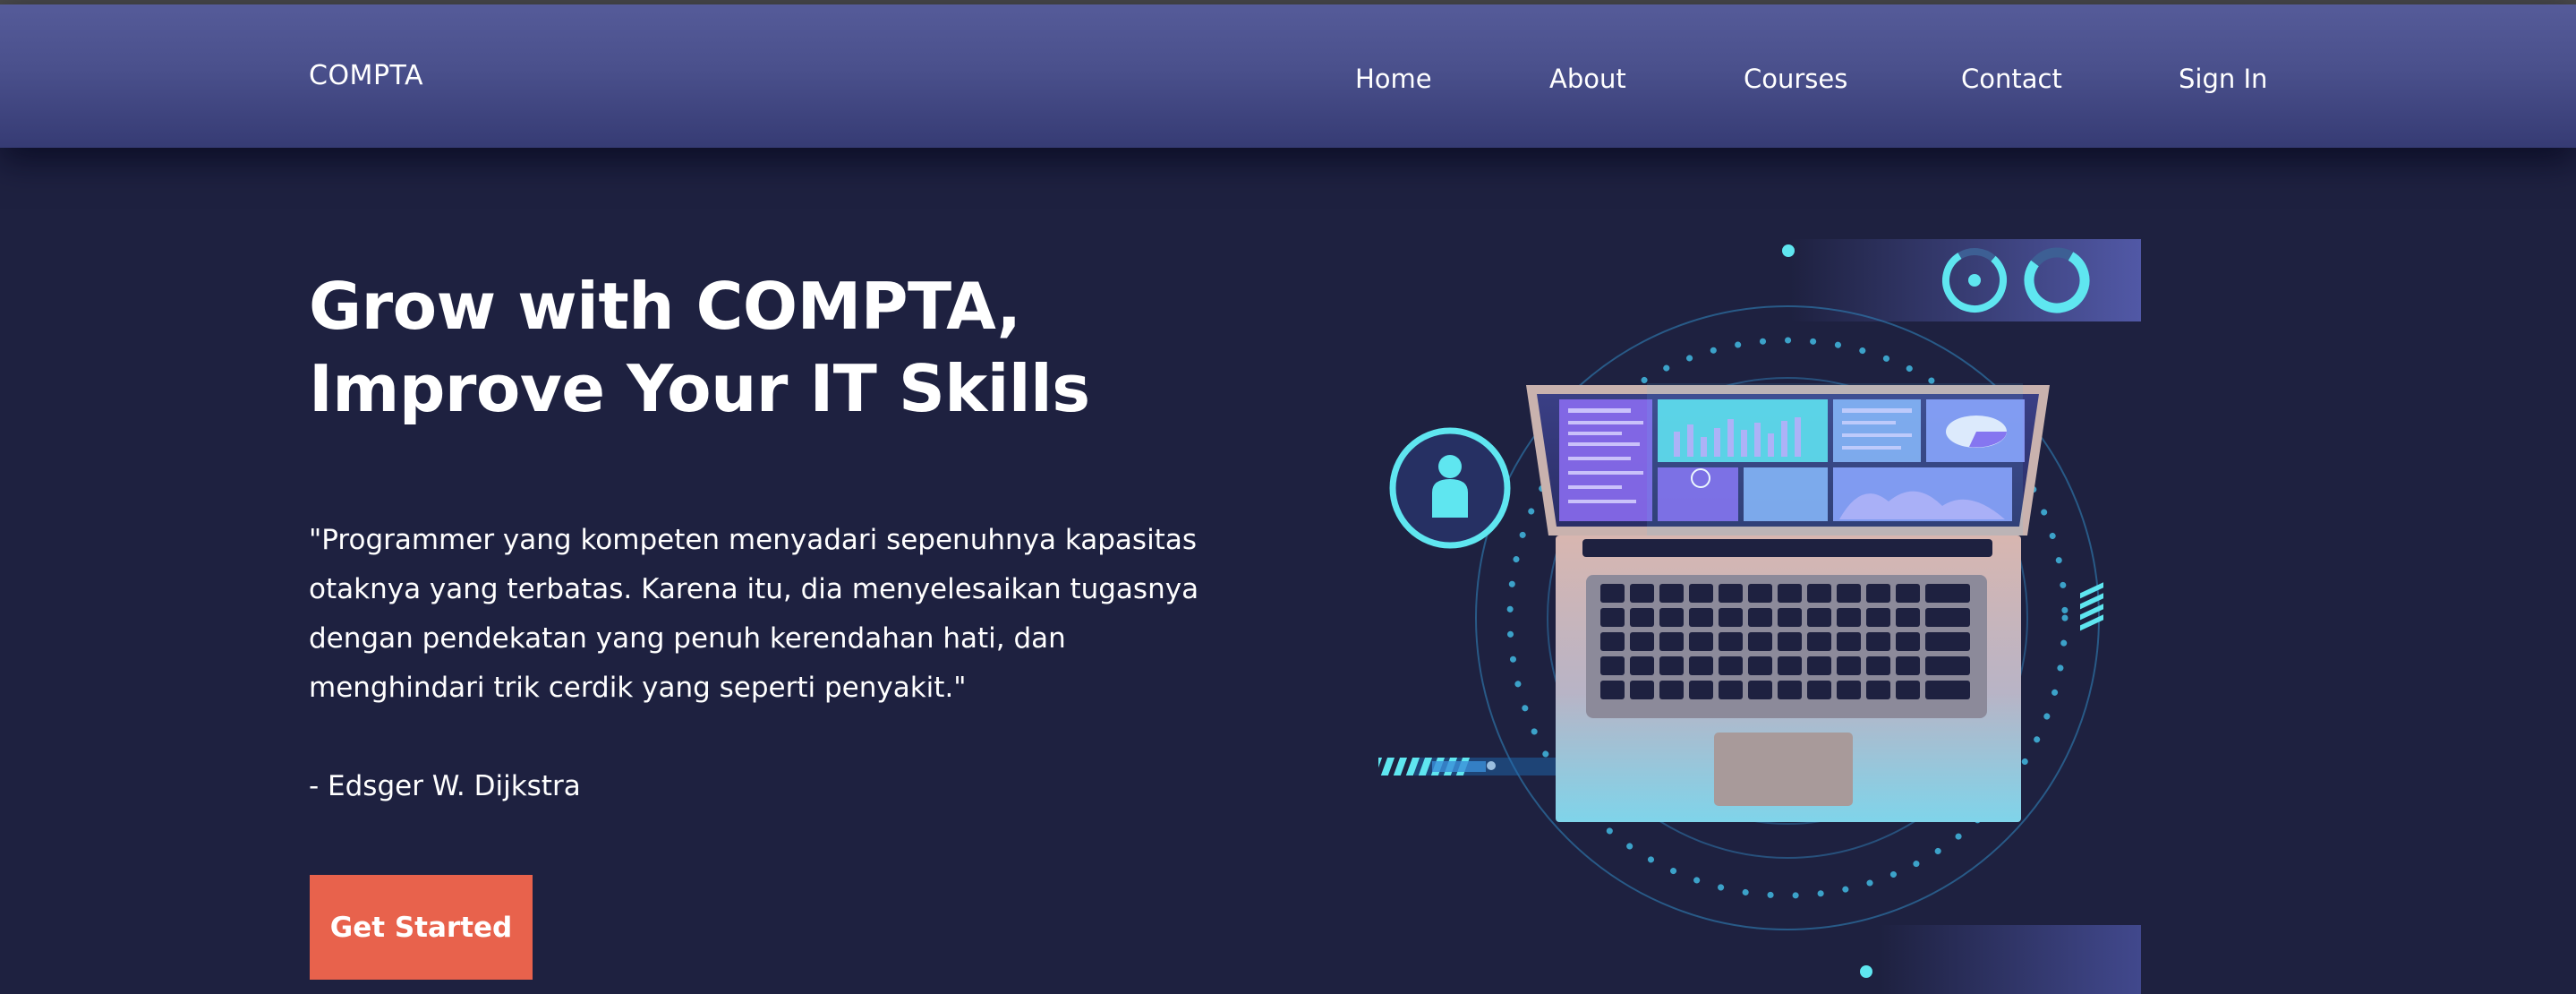  What do you see at coordinates (2223, 79) in the screenshot?
I see `nav-link-sign-in: Sign In` at bounding box center [2223, 79].